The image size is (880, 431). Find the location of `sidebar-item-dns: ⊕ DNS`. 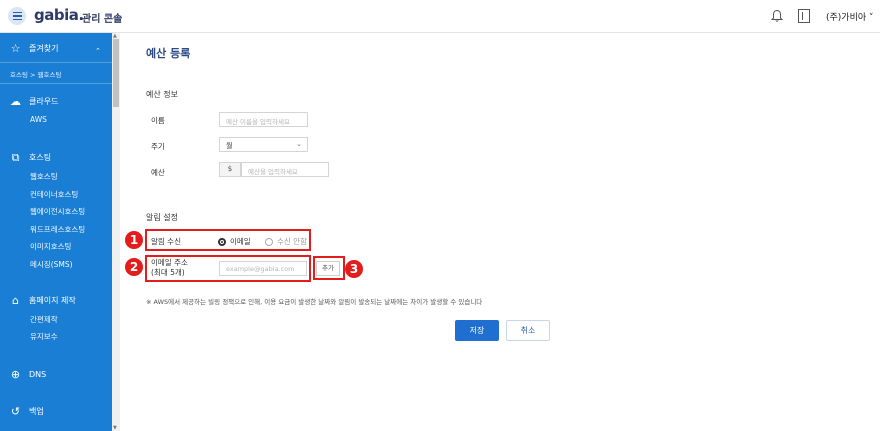

sidebar-item-dns: ⊕ DNS is located at coordinates (28, 374).